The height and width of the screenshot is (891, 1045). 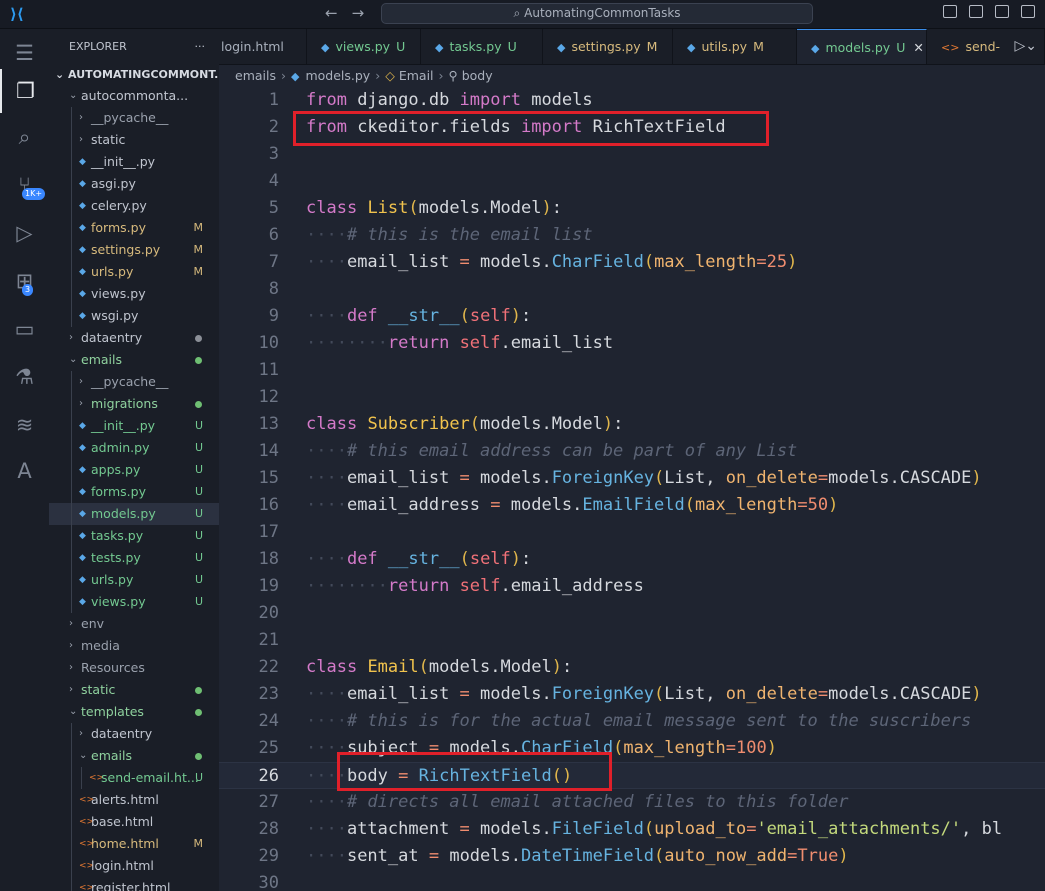 I want to click on tree-file: ◆ views.py U, so click(x=134, y=602).